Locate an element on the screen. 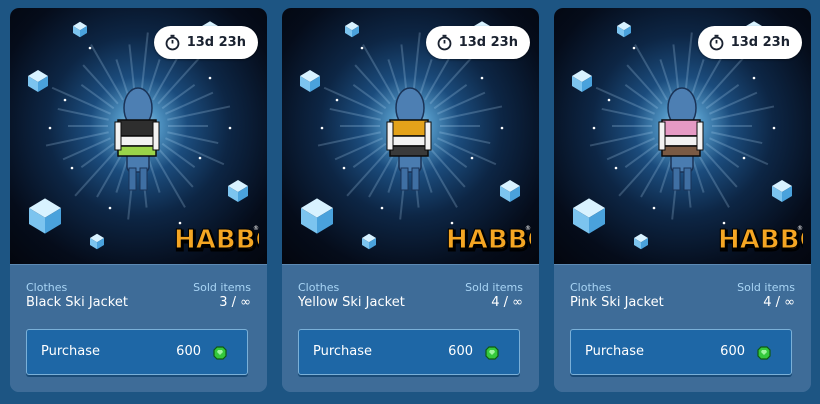 The width and height of the screenshot is (820, 404). item-name: Yellow Ski Jacket is located at coordinates (351, 302).